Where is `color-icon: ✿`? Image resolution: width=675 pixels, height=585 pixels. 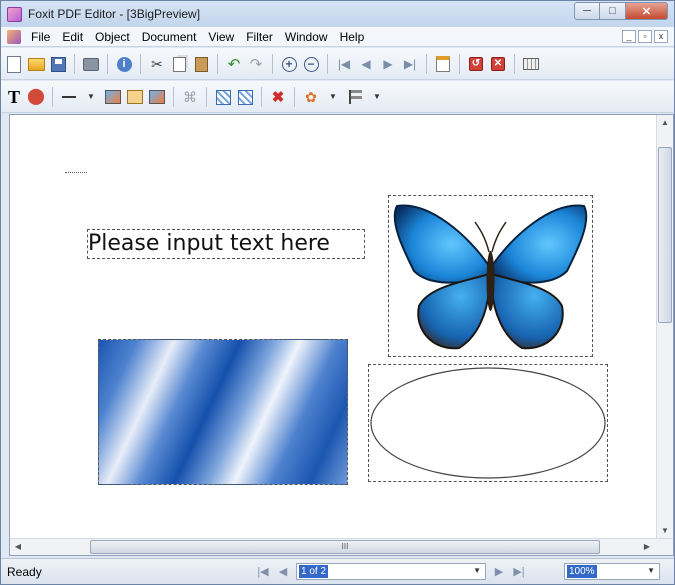 color-icon: ✿ is located at coordinates (311, 97).